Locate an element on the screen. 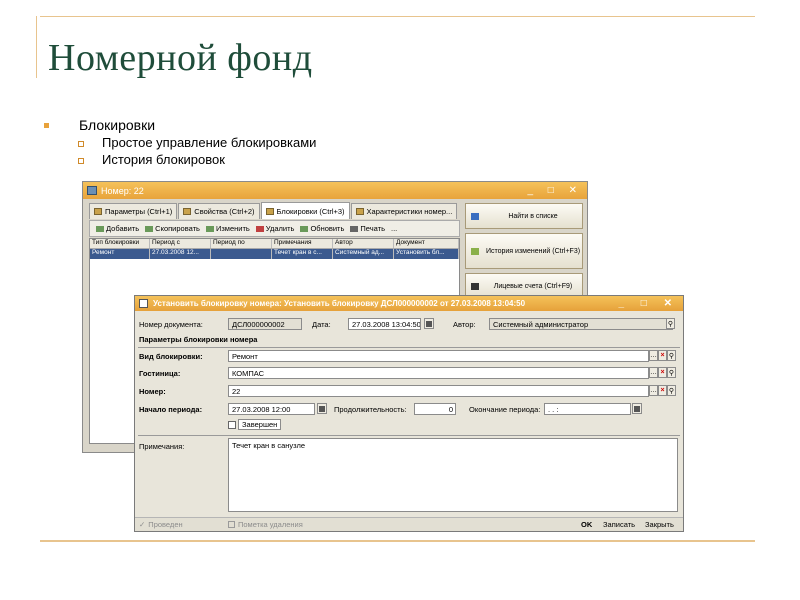 Image resolution: width=800 pixels, height=600 pixels. find-in-list-button: Найти в списке is located at coordinates (524, 216).